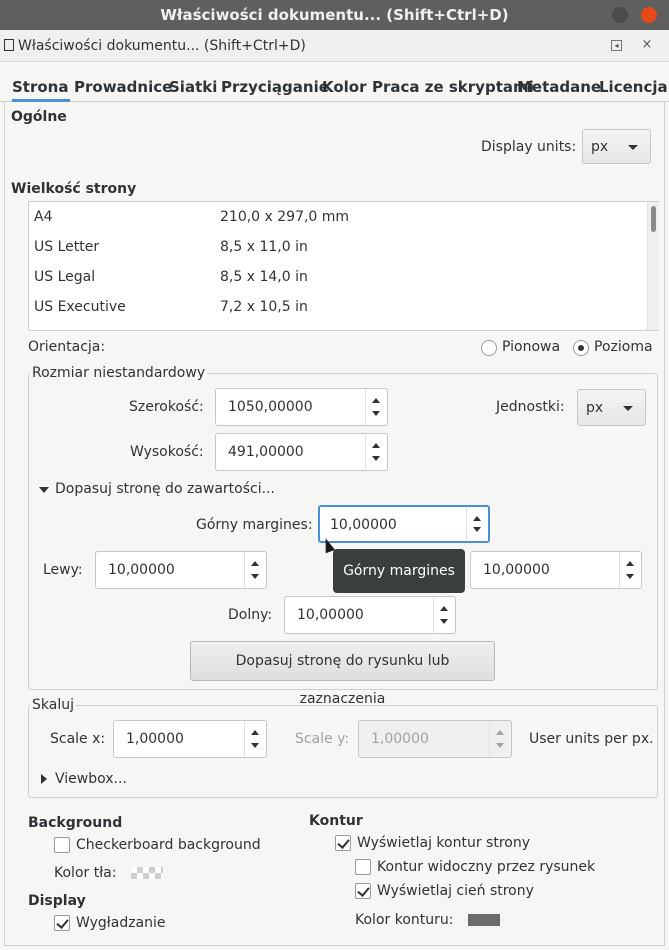 This screenshot has width=669, height=950. I want to click on tab-strona: Strona, so click(41, 86).